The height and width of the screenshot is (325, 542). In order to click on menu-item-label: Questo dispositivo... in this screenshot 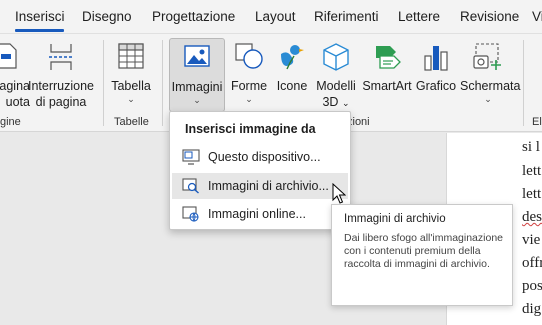, I will do `click(264, 157)`.